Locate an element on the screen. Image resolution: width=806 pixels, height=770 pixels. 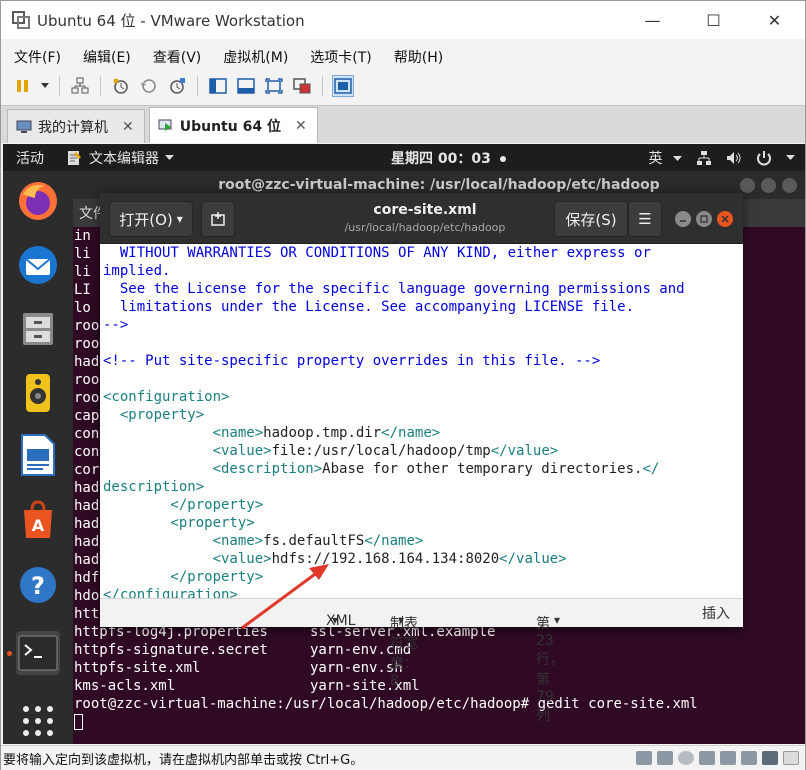
send-ctrl-alt-del-button is located at coordinates (80, 86).